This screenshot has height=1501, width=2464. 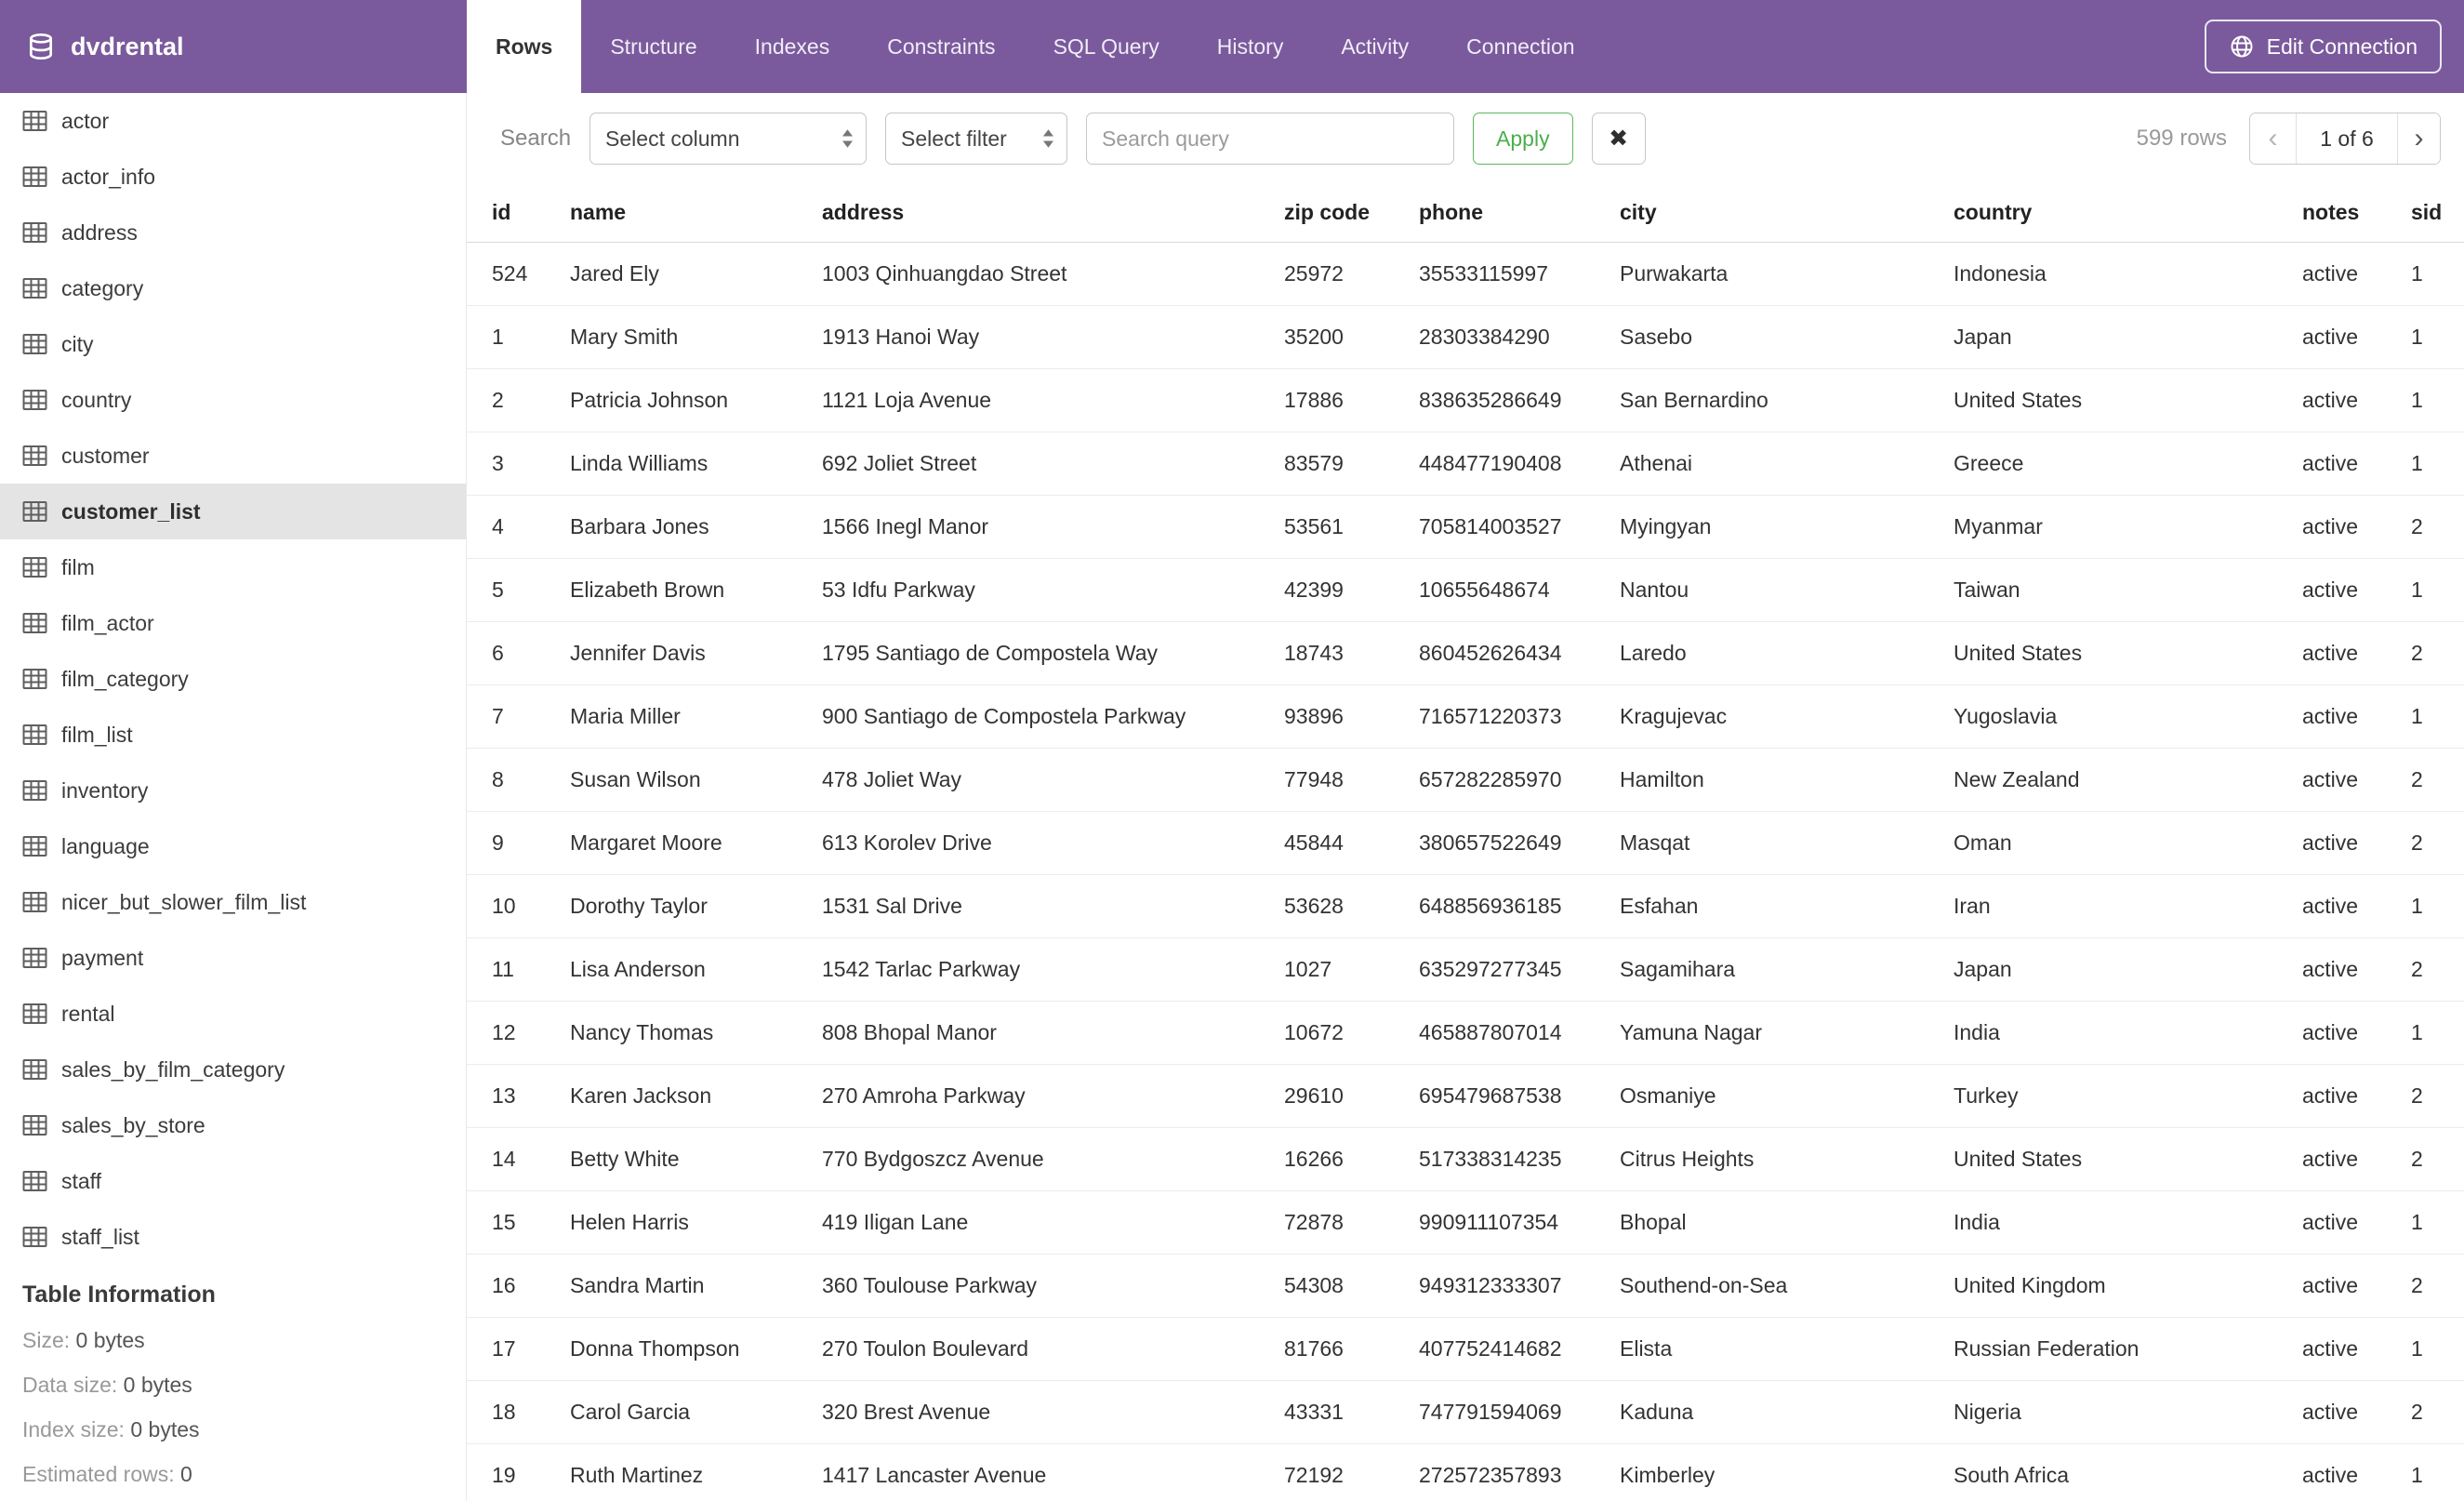 What do you see at coordinates (233, 232) in the screenshot?
I see `sidebar-item-address: address` at bounding box center [233, 232].